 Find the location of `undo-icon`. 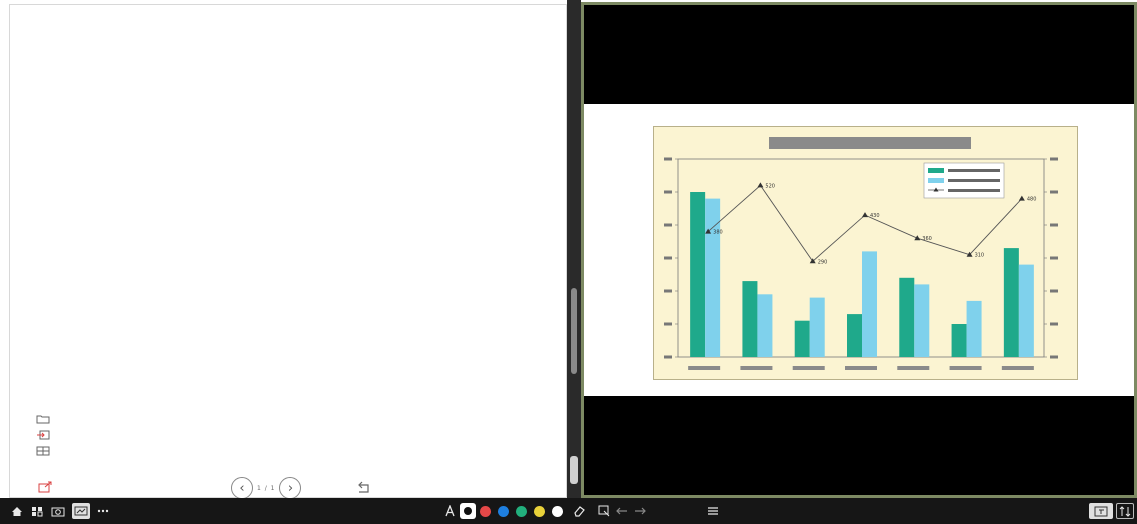

undo-icon is located at coordinates (364, 487).